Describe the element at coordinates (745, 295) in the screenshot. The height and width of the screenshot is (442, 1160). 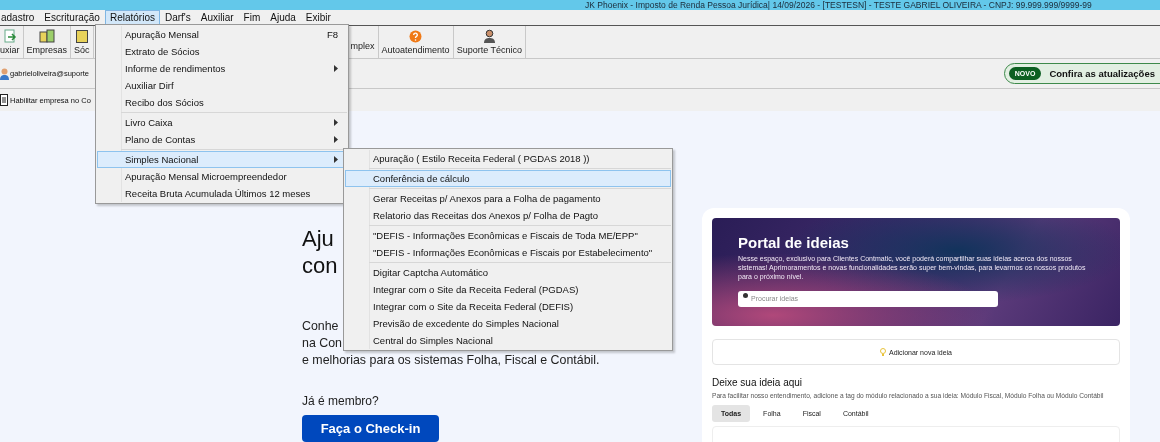
I see `search-icon` at that location.